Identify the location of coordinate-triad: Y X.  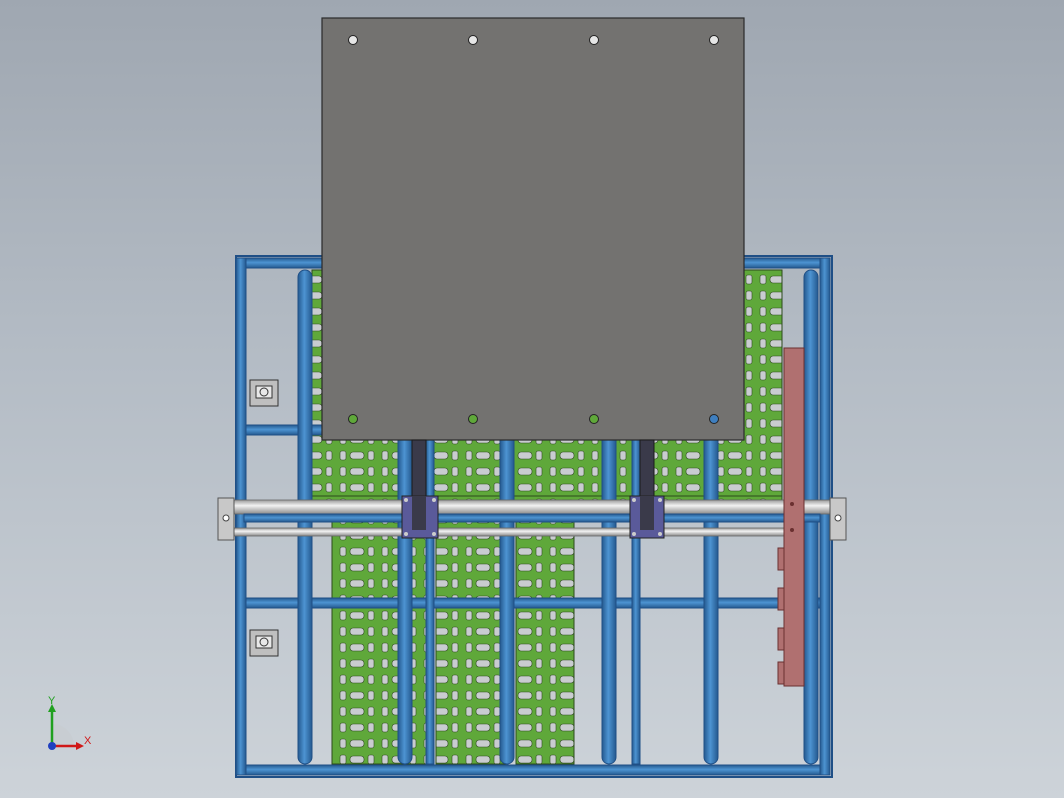
(71, 728).